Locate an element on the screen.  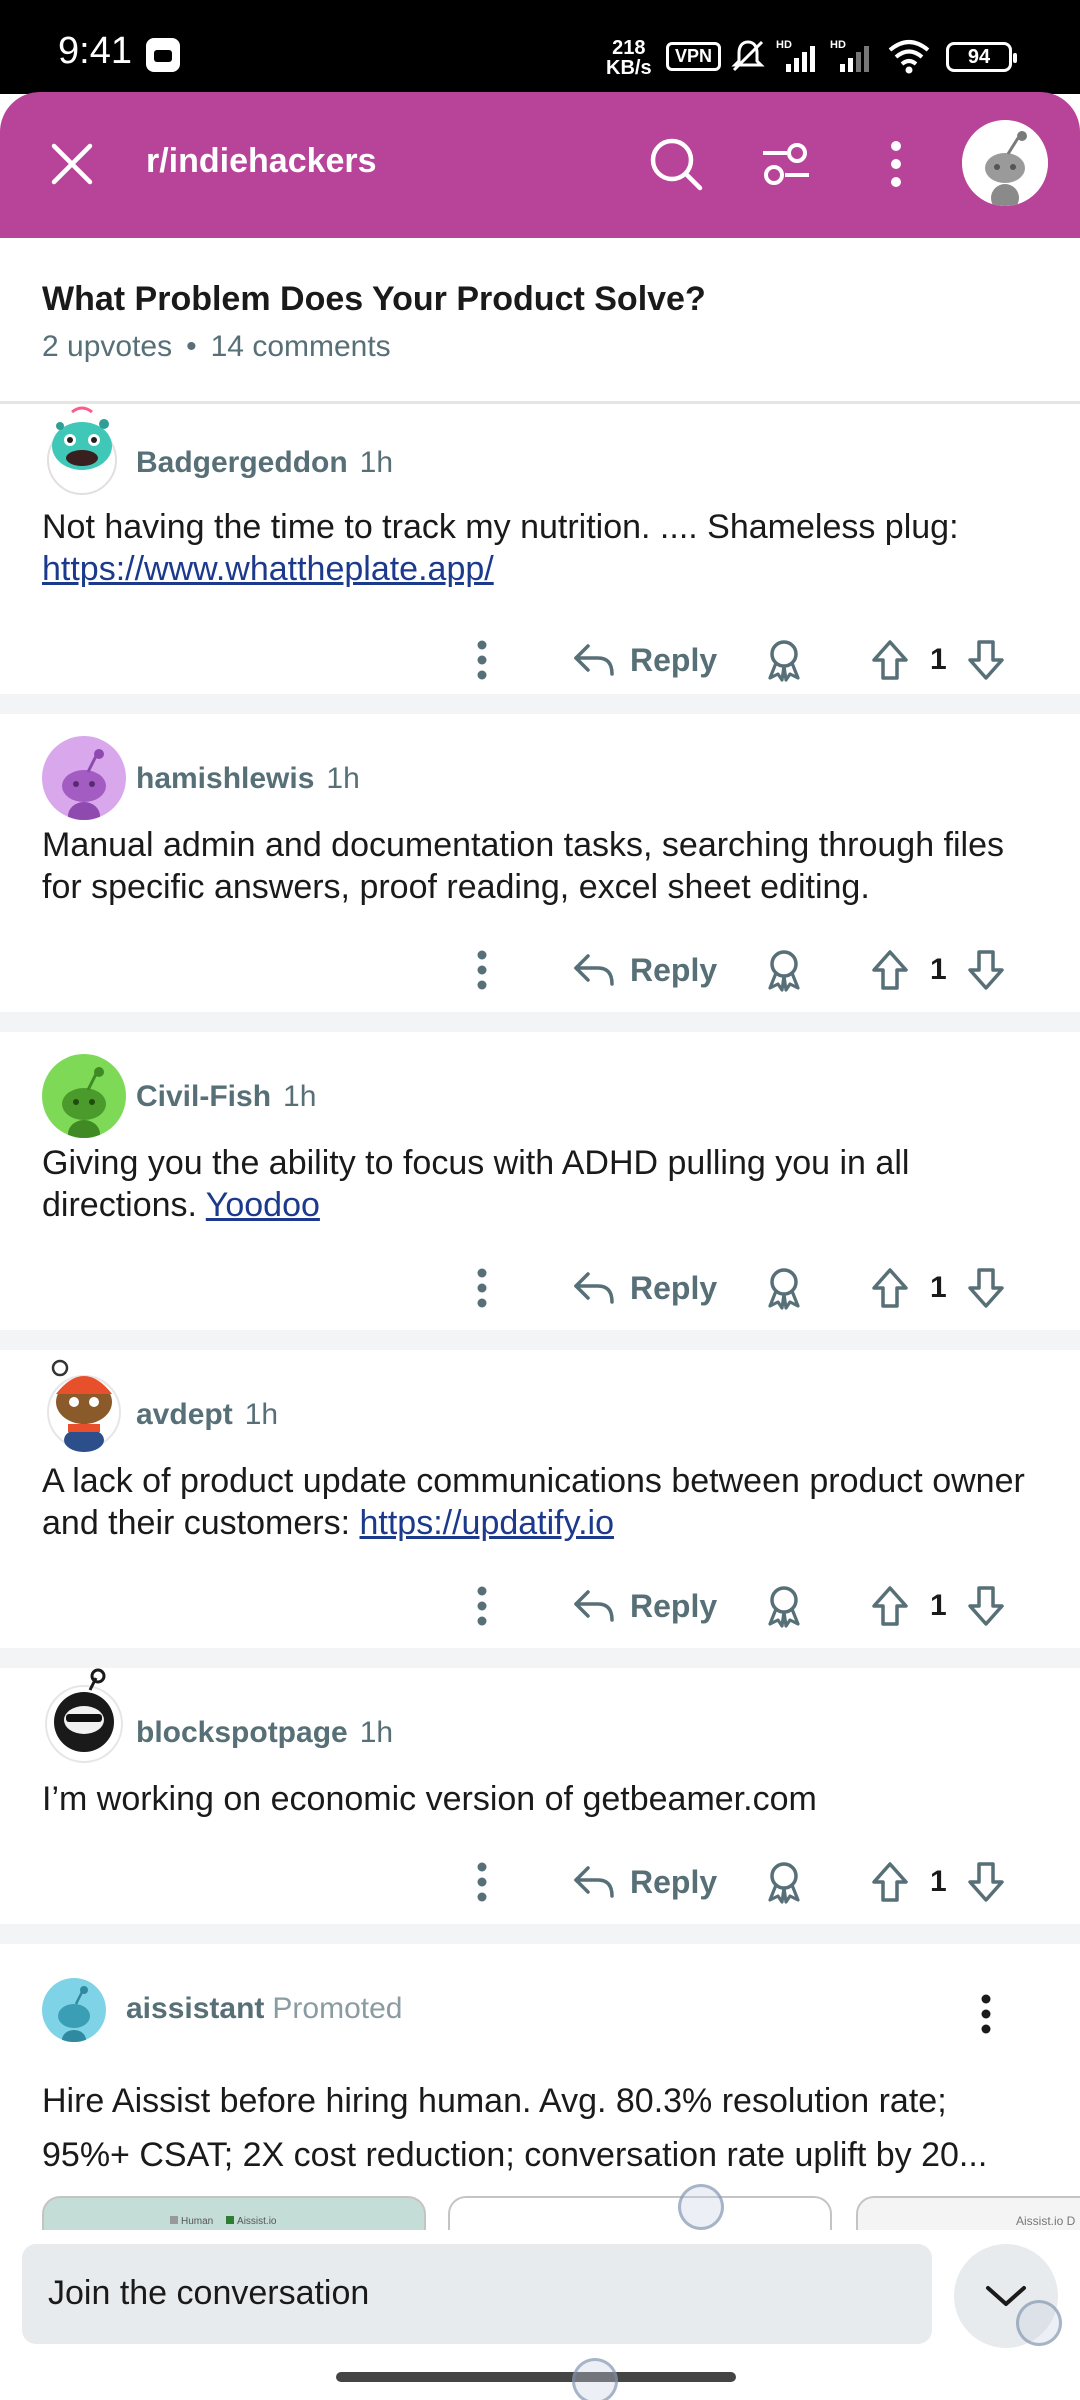
profile-avatar-button is located at coordinates (1005, 163).